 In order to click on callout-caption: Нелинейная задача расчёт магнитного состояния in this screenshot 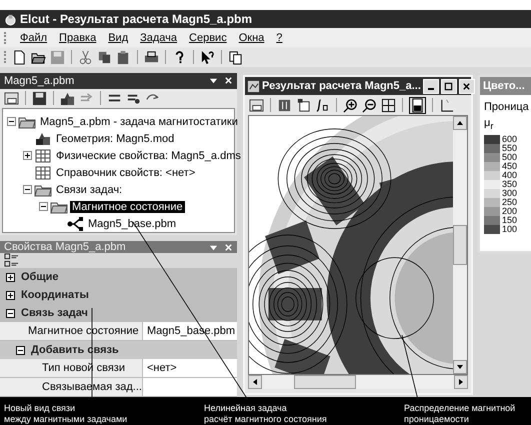, I will do `click(266, 414)`.